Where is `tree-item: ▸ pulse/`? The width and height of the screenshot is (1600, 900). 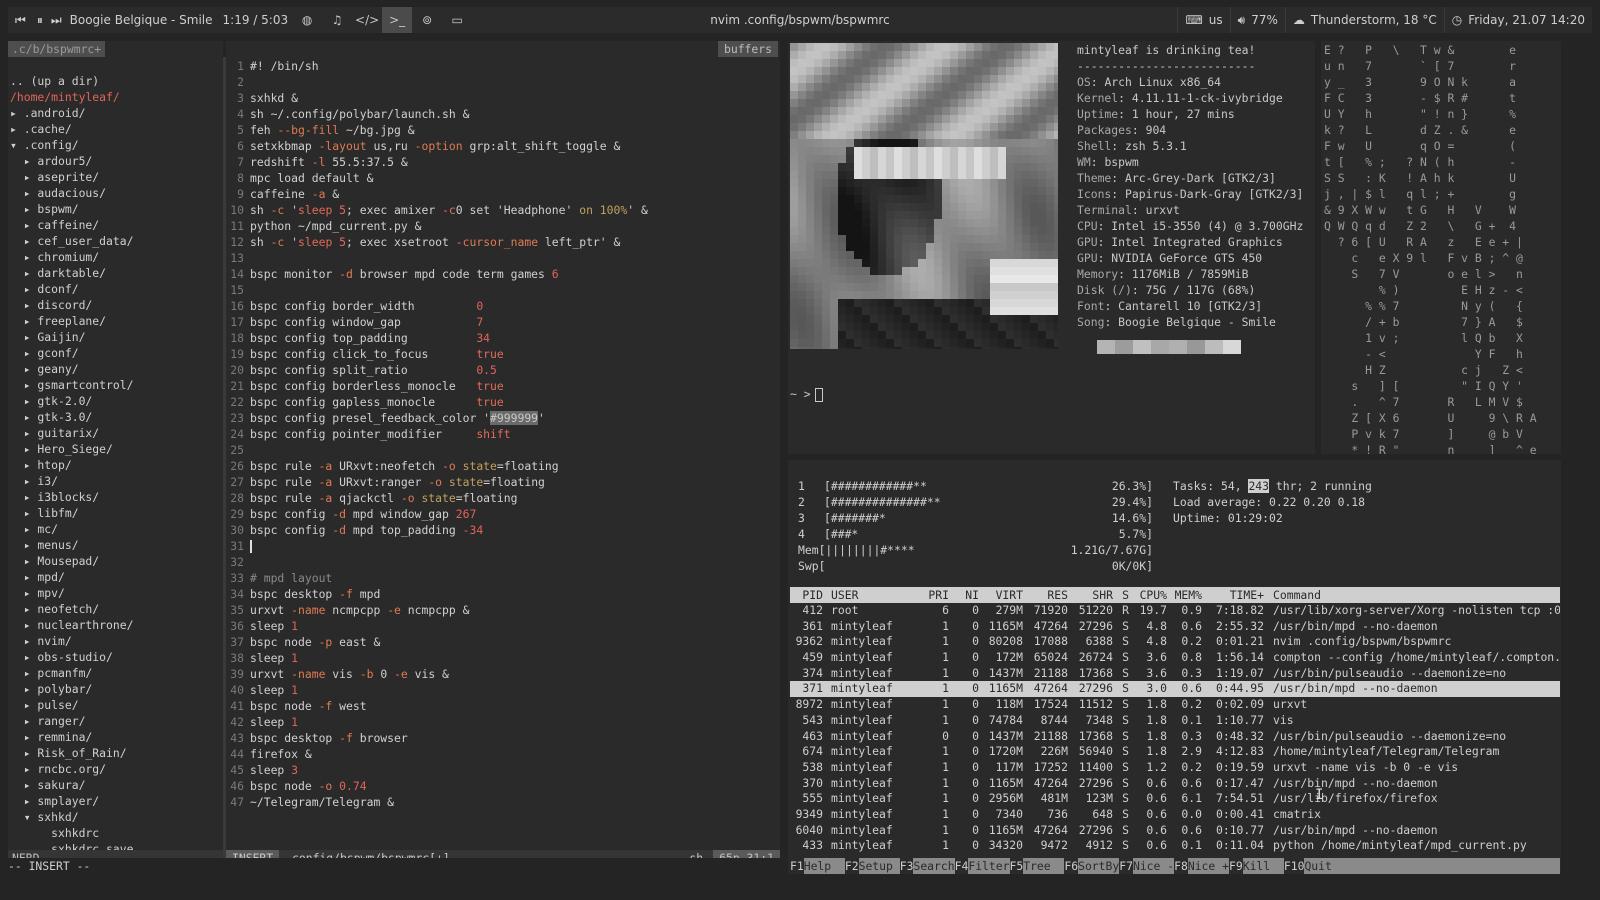
tree-item: ▸ pulse/ is located at coordinates (71, 705).